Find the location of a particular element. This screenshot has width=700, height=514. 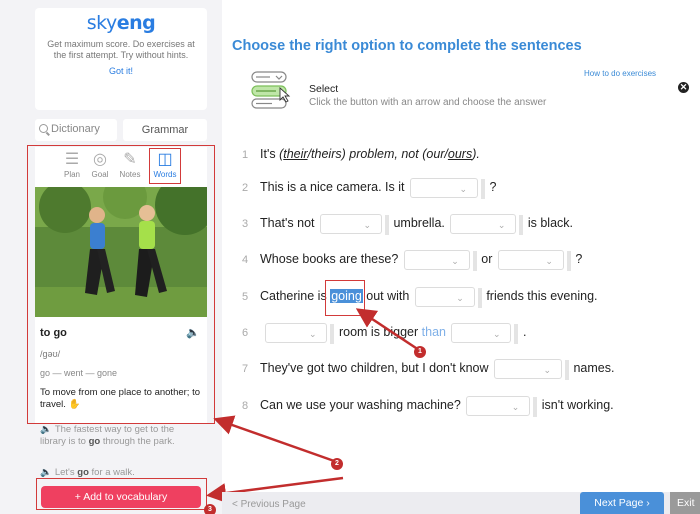

exit-button: Exit is located at coordinates (685, 503).